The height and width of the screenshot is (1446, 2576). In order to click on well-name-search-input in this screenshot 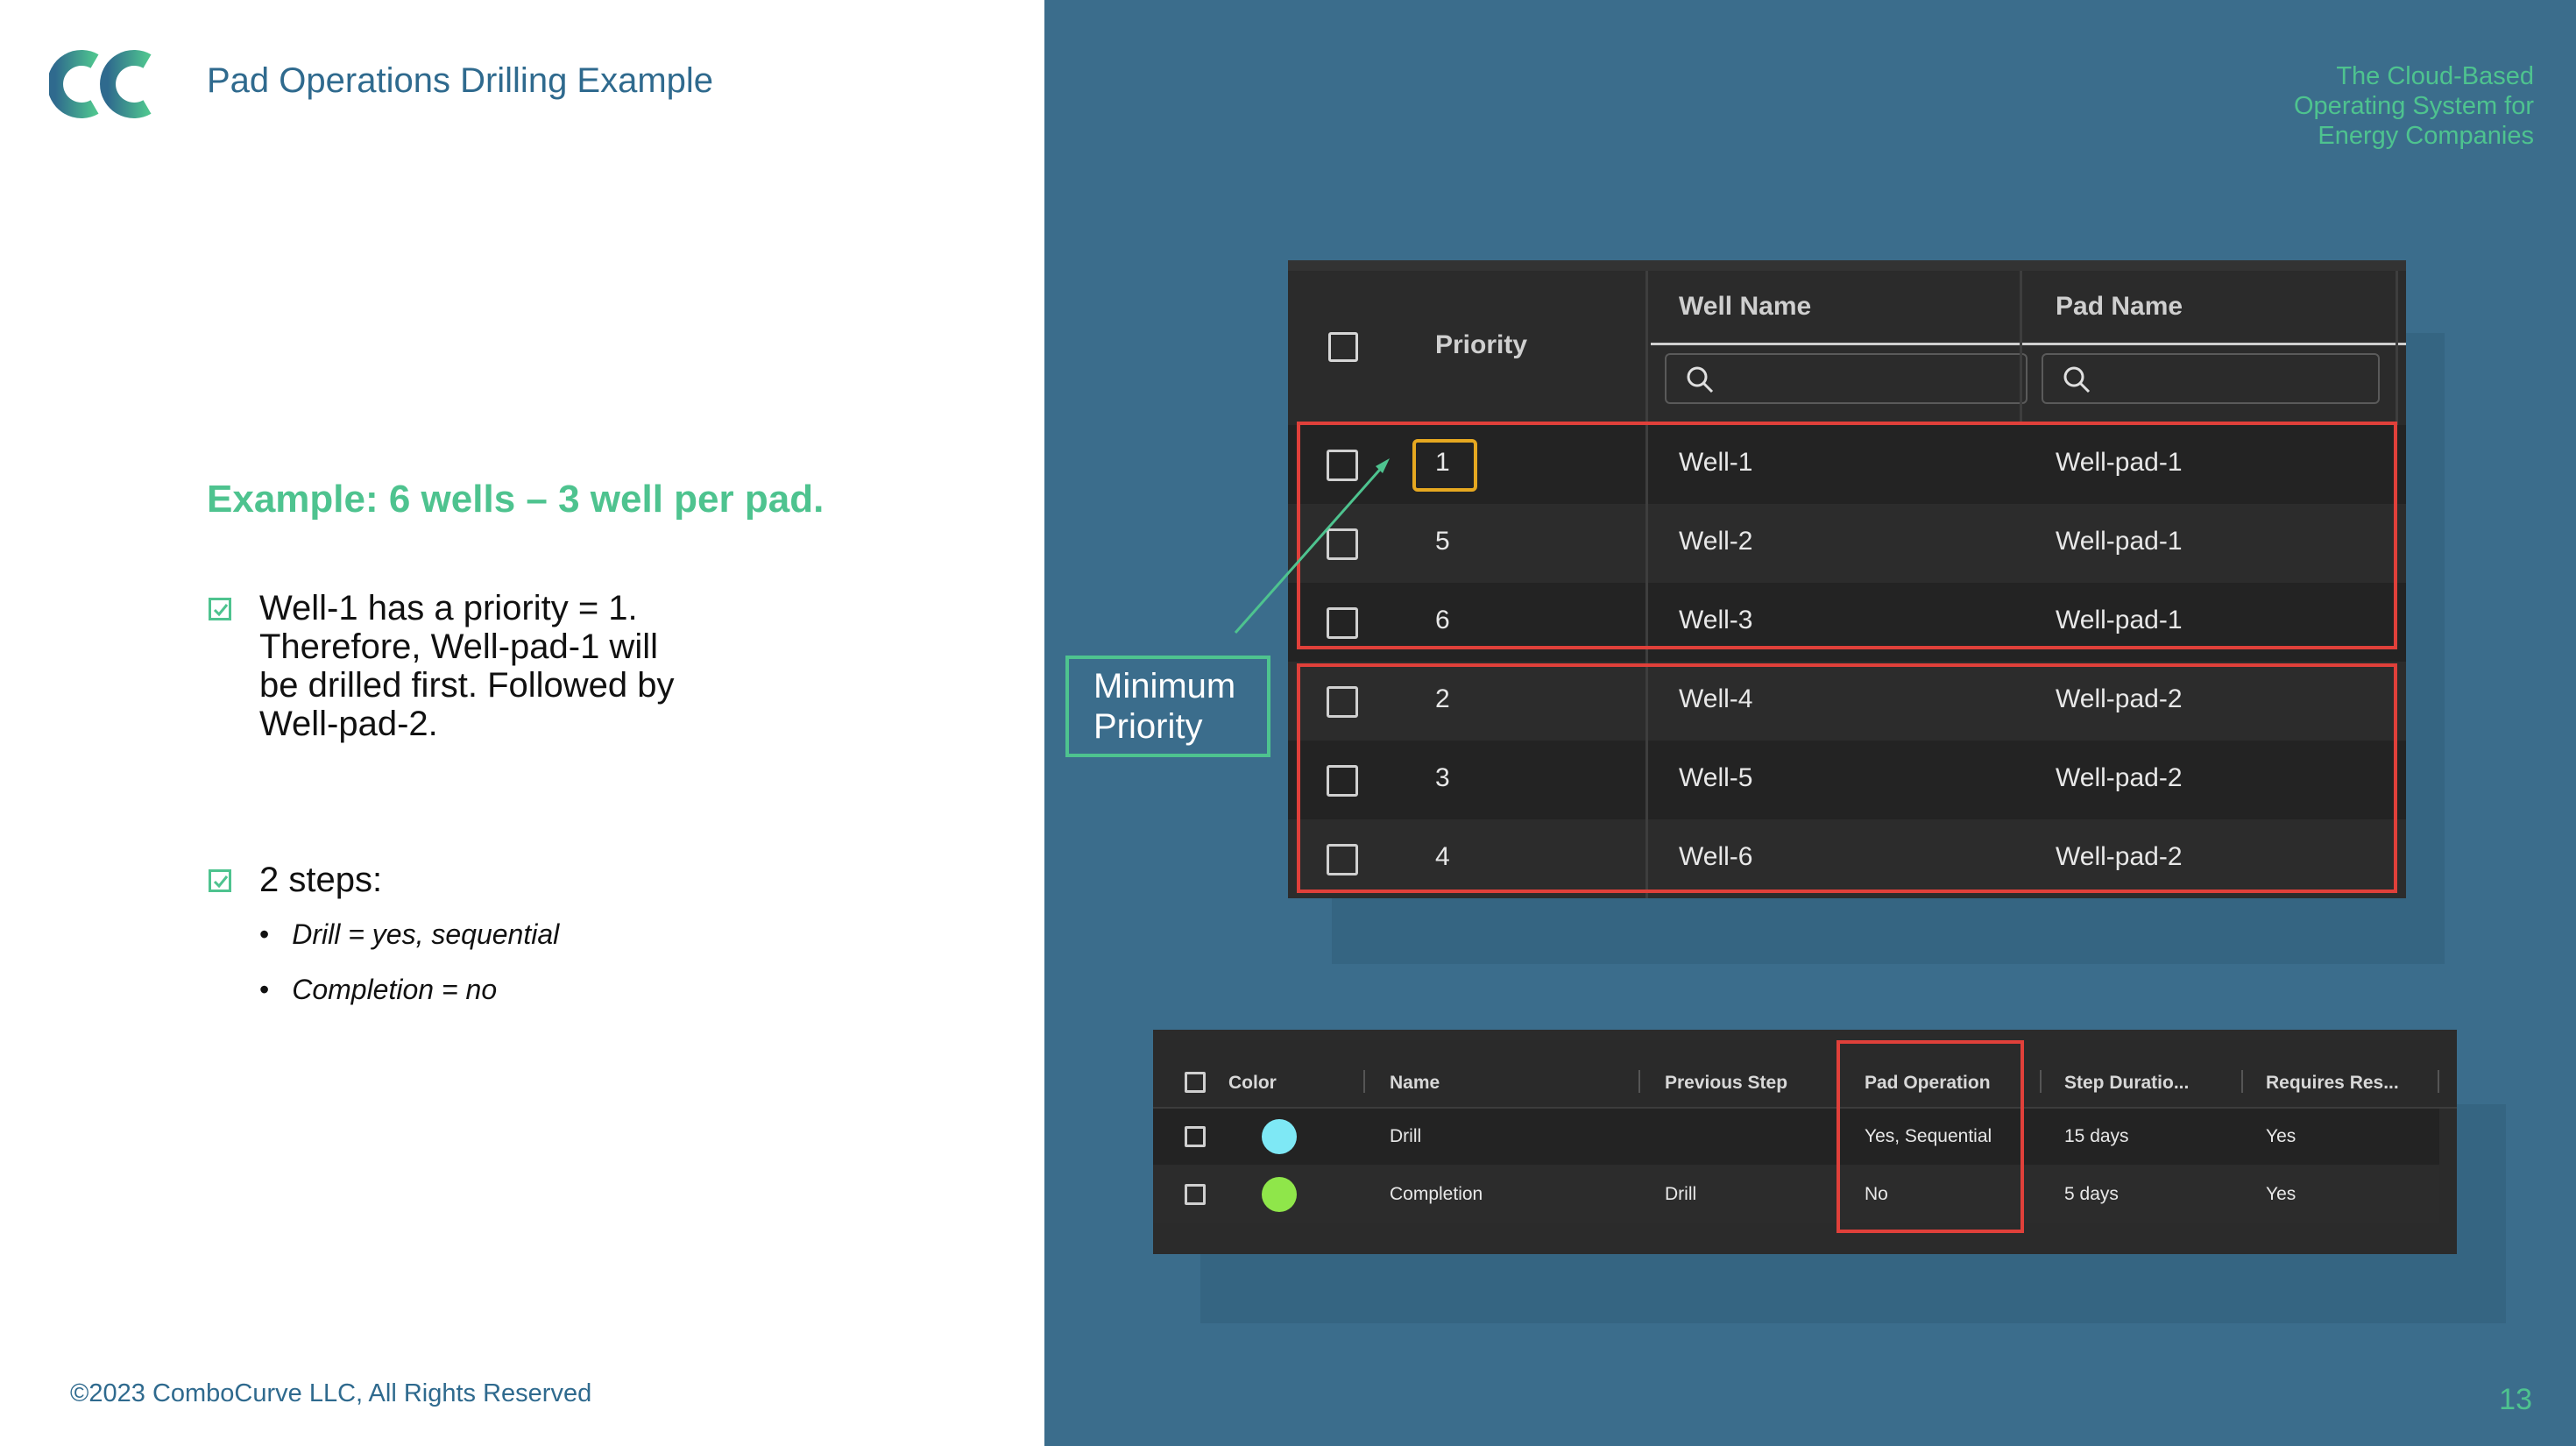, I will do `click(1846, 378)`.